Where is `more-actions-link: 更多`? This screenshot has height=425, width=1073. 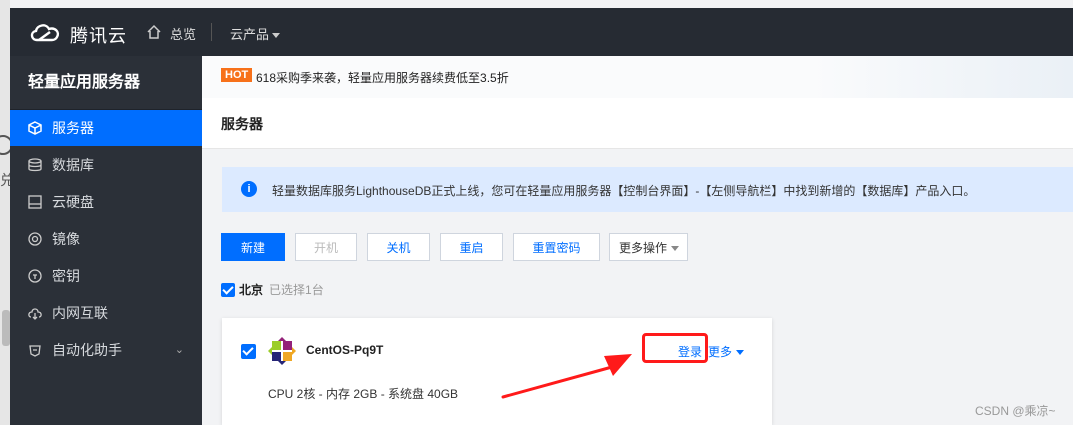
more-actions-link: 更多 is located at coordinates (726, 351).